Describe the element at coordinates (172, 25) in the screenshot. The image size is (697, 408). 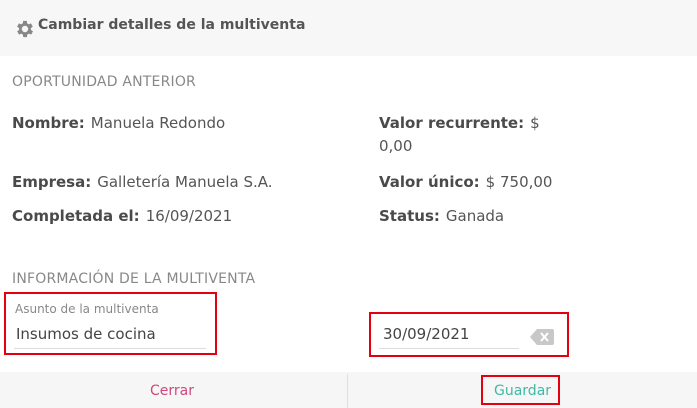
I see `modal-title: Cambiar detalles de la multiventa` at that location.